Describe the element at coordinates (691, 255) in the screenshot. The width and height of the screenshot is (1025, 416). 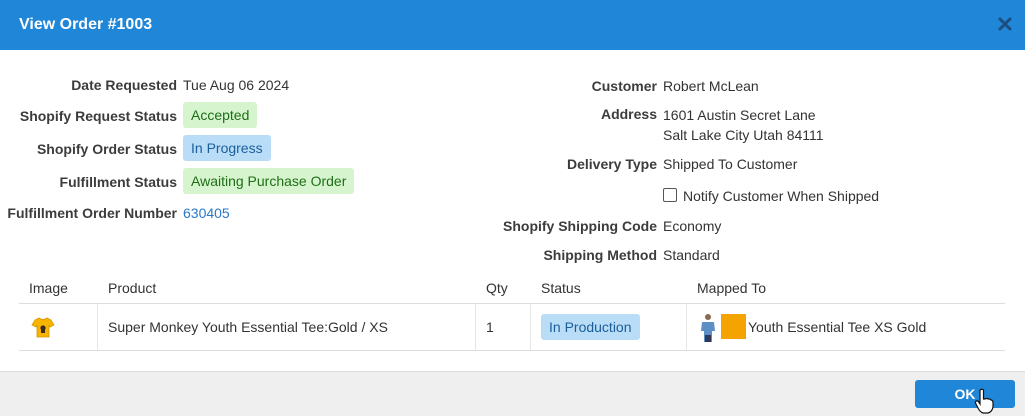
I see `shipping-method-value: Standard` at that location.